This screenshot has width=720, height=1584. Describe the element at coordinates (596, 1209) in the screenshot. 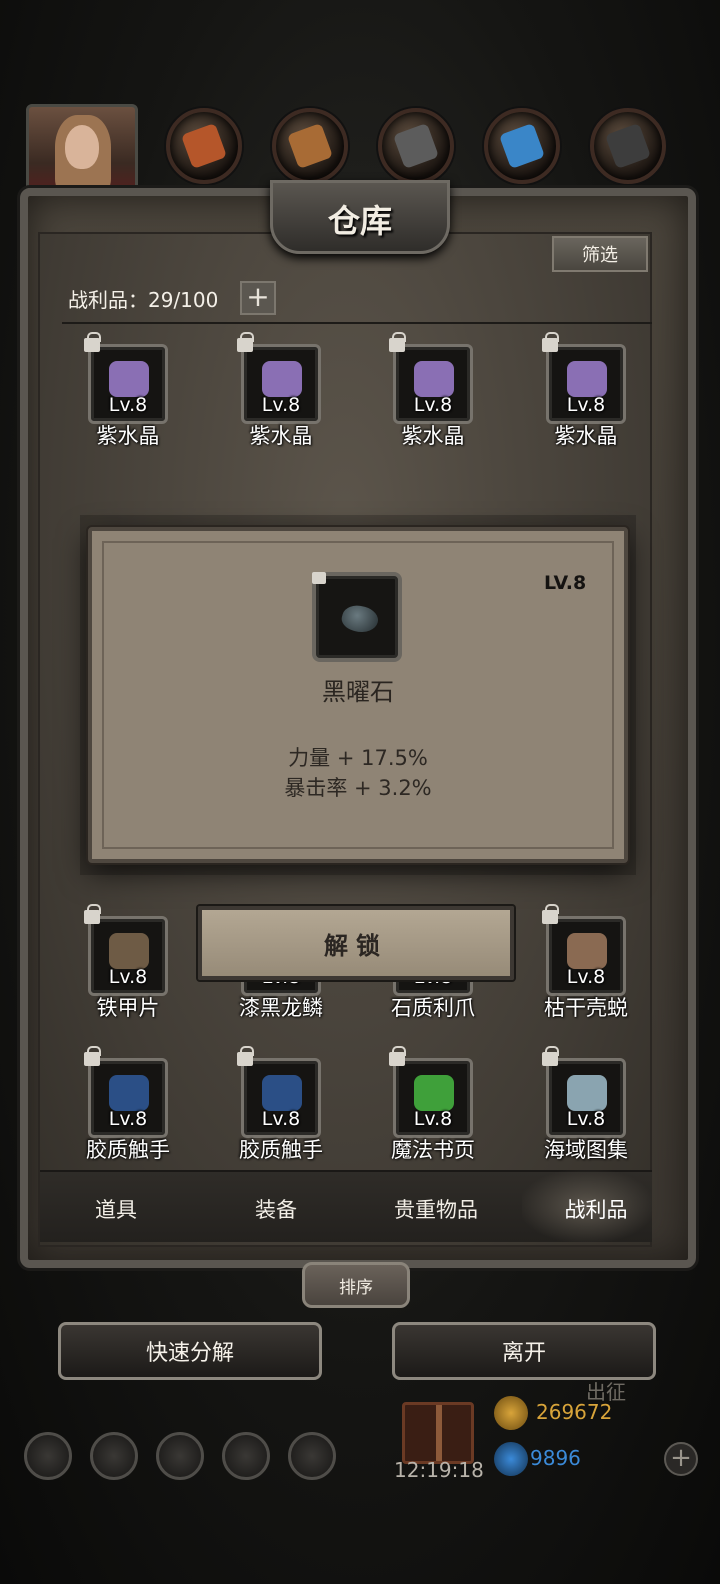

I see `tab-loot: 战利品` at that location.